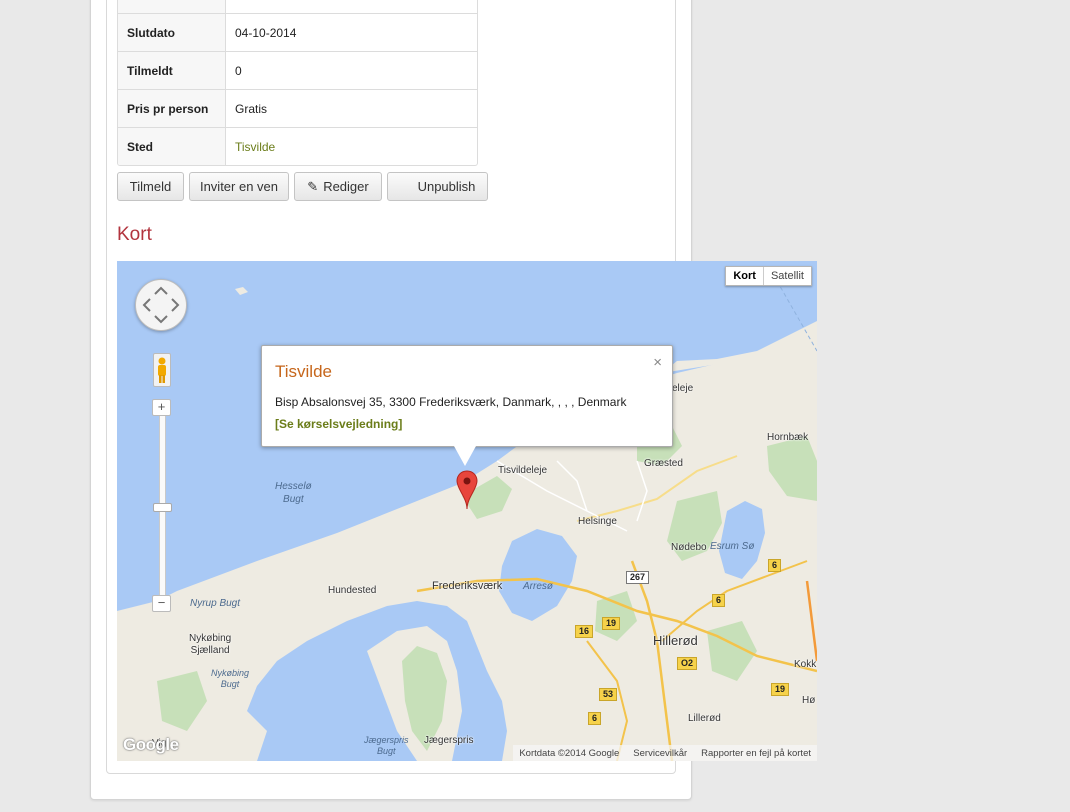  I want to click on map-section-title: Kort, so click(134, 234).